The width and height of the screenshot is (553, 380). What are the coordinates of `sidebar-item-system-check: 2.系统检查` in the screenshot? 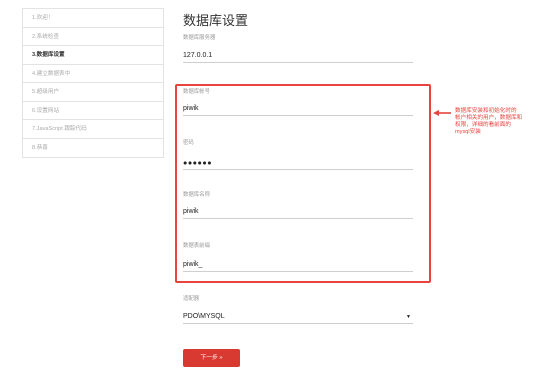 It's located at (93, 37).